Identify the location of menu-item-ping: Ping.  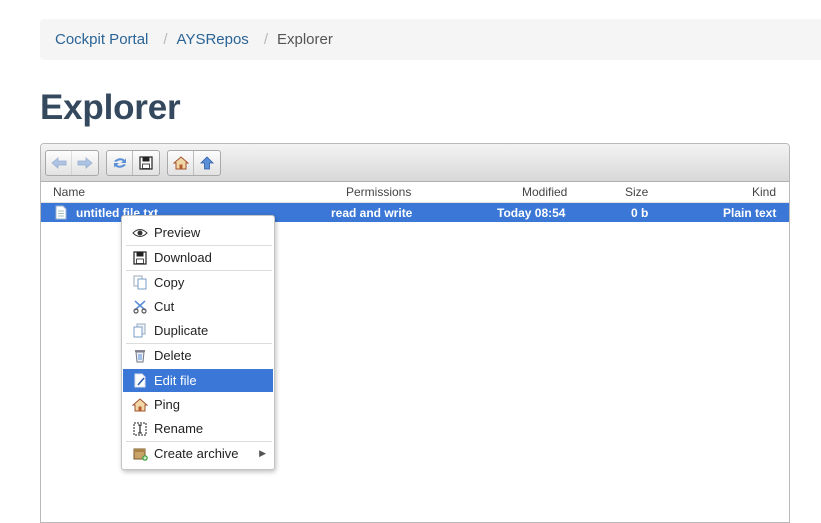
(198, 404).